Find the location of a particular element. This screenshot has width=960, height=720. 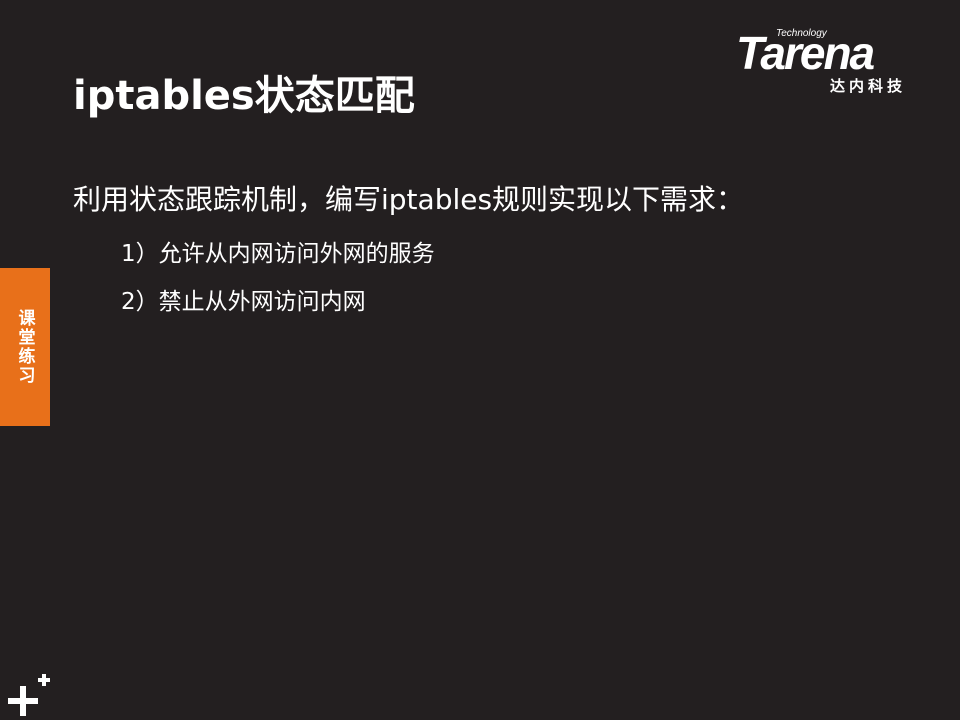

logo-subtitle: 达内科技 is located at coordinates (868, 86).